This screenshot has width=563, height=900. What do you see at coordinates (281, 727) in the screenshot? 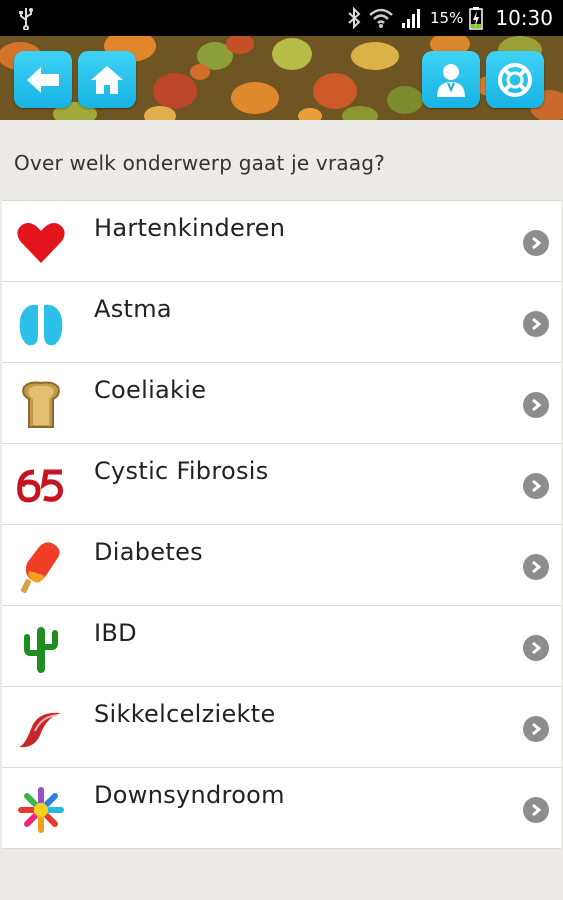
I see `topic-item-sikkelcelziekte: Sikkelcelziekte` at bounding box center [281, 727].